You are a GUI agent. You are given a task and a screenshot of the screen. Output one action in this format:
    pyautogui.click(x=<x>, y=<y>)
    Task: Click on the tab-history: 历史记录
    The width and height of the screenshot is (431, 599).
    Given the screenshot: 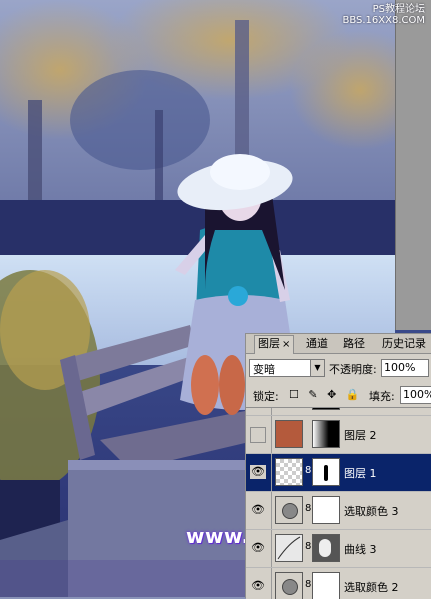 What is the action you would take?
    pyautogui.click(x=404, y=344)
    